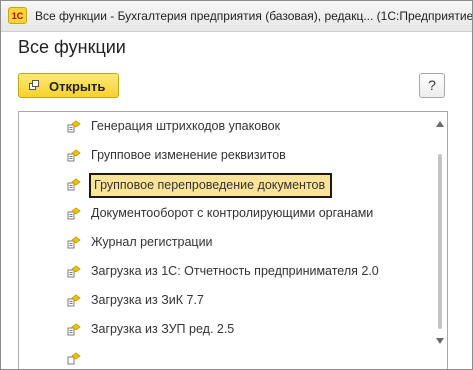  I want to click on list-item: Загрузка из ЗиК 7.7, so click(224, 300).